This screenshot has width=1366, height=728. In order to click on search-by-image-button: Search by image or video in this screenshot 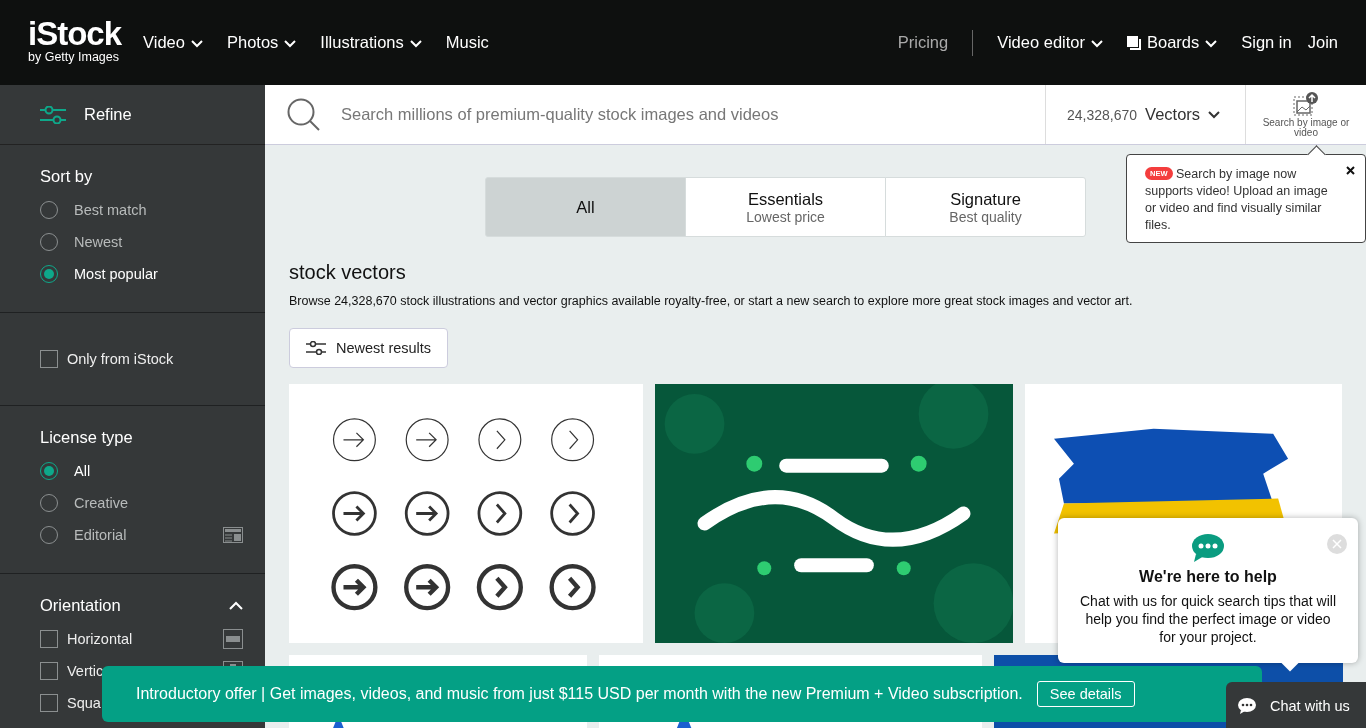, I will do `click(1305, 114)`.